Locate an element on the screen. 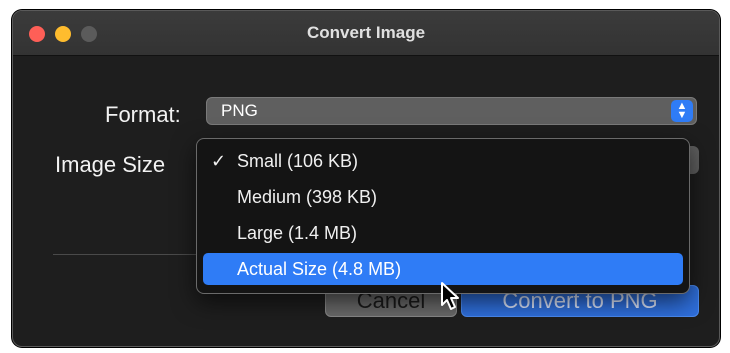 Image resolution: width=730 pixels, height=353 pixels. format-popup-button: PNG ▲ ▼ is located at coordinates (451, 111).